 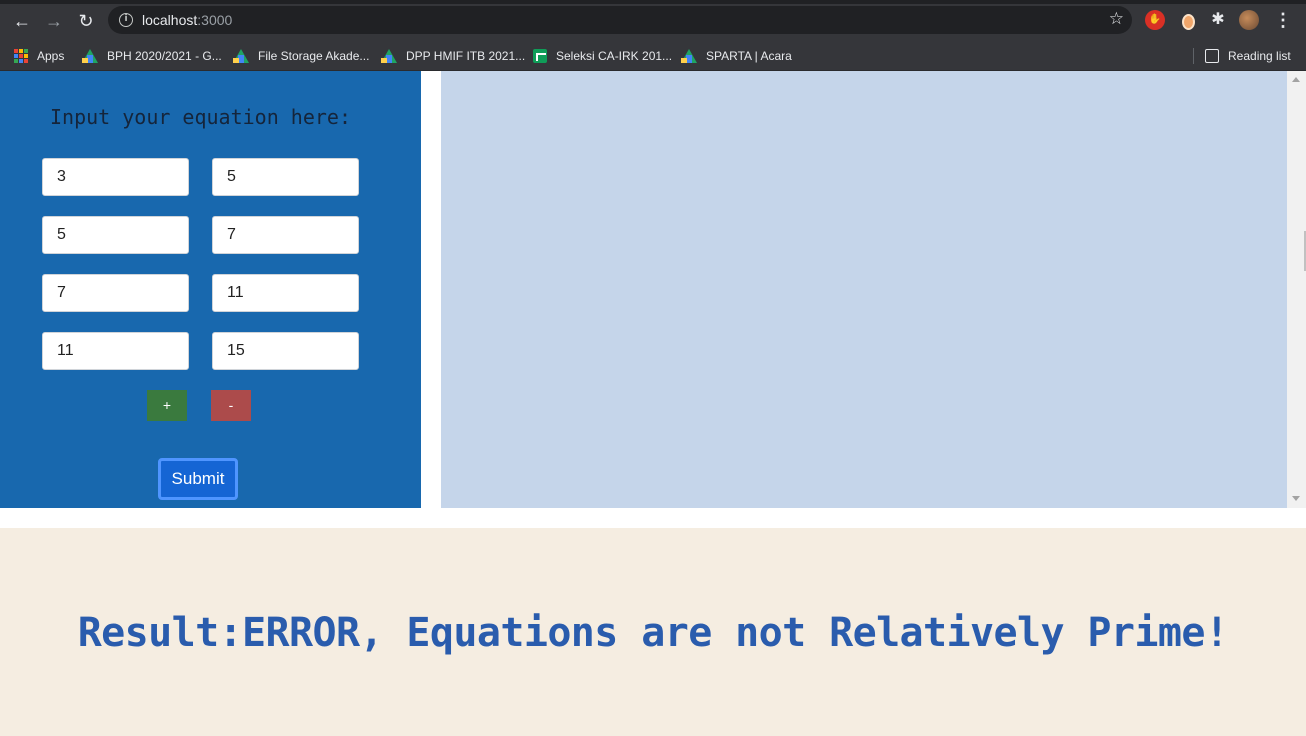 I want to click on site-info-icon: i, so click(x=126, y=20).